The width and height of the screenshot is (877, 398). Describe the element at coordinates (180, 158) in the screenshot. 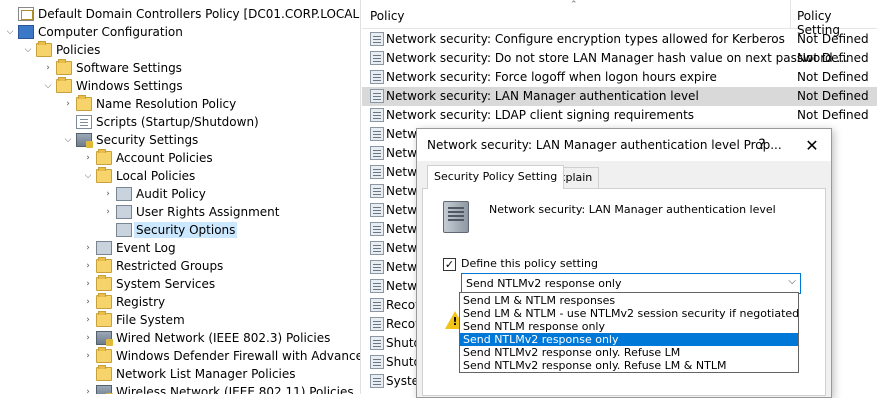

I see `tree-item: › Account Policies` at that location.